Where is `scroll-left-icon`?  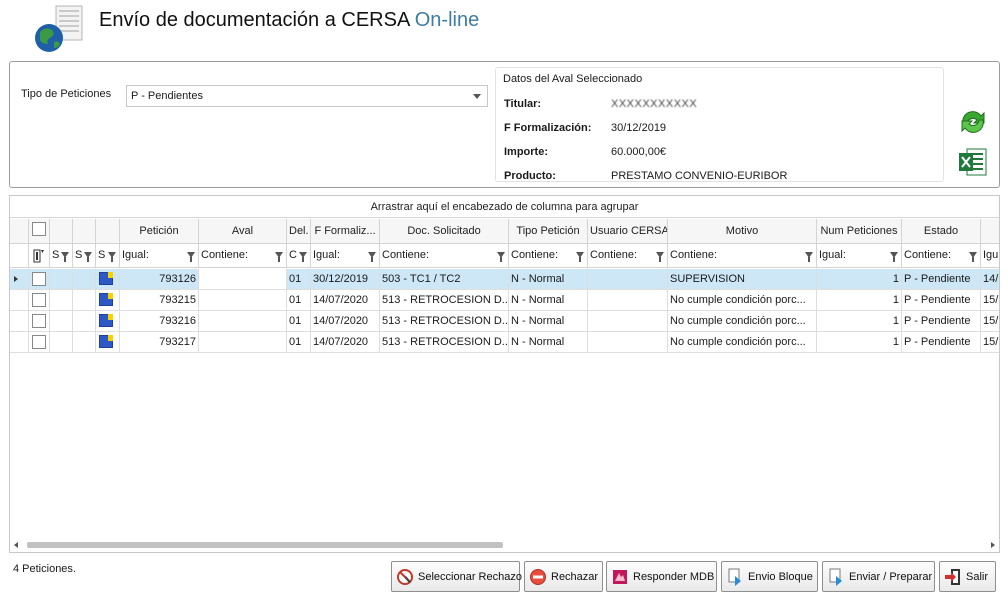
scroll-left-icon is located at coordinates (16, 545).